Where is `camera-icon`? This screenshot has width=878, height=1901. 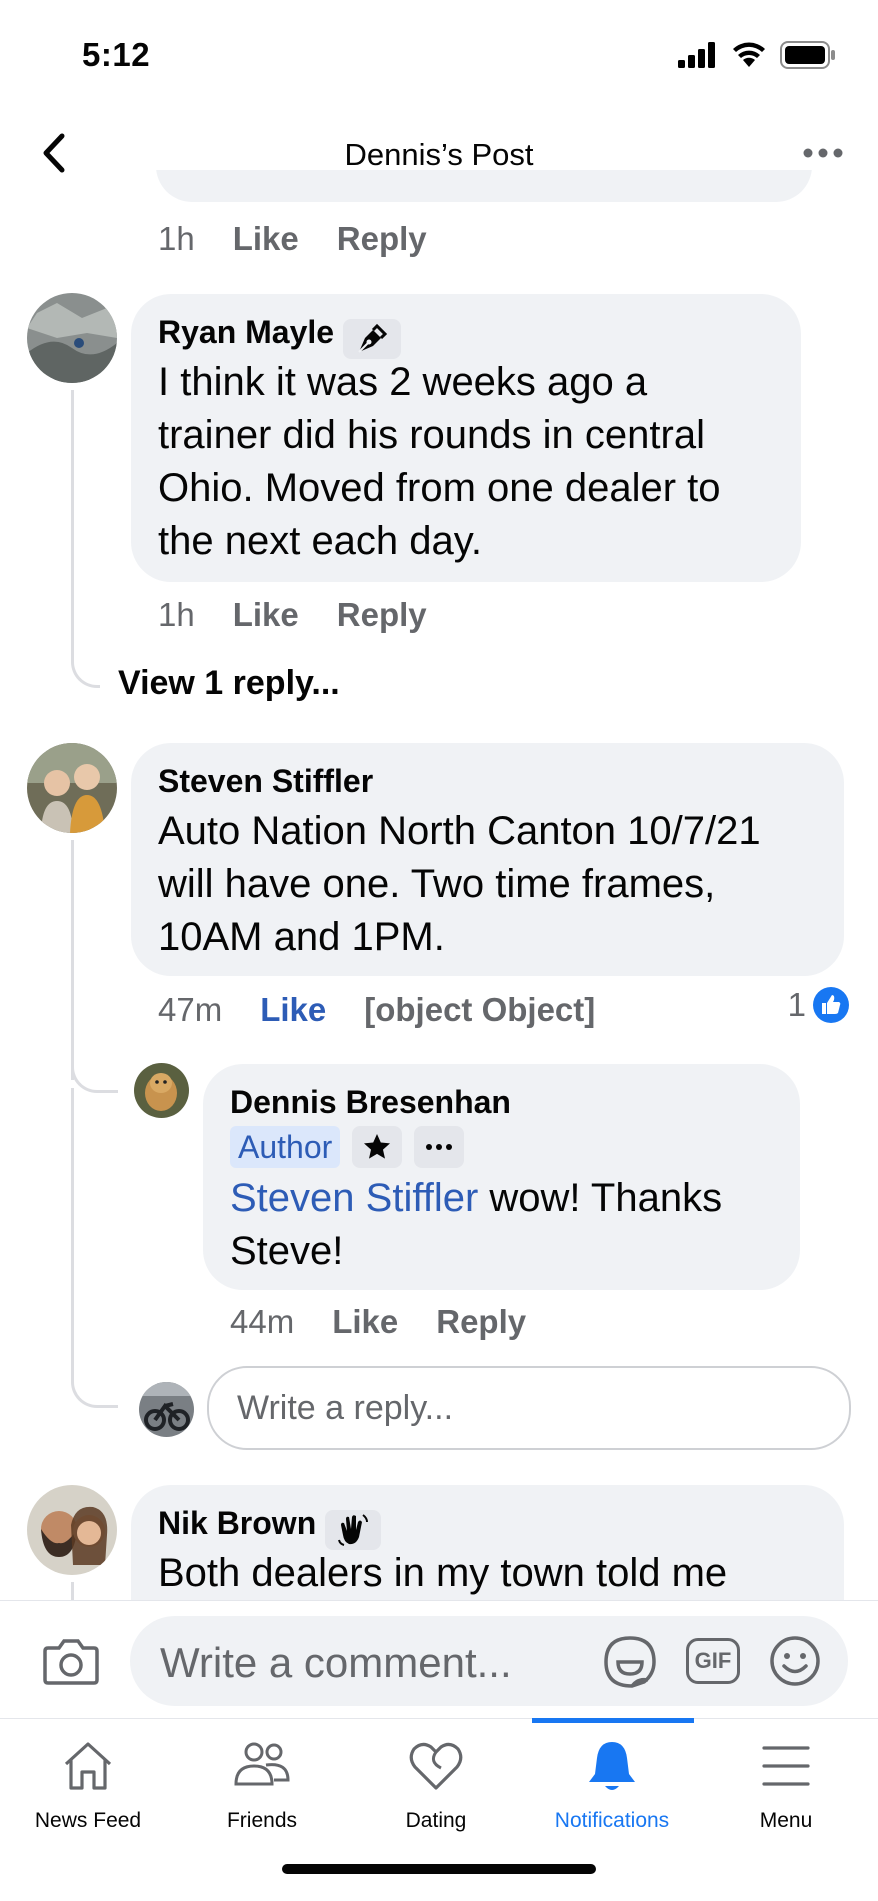 camera-icon is located at coordinates (71, 1662).